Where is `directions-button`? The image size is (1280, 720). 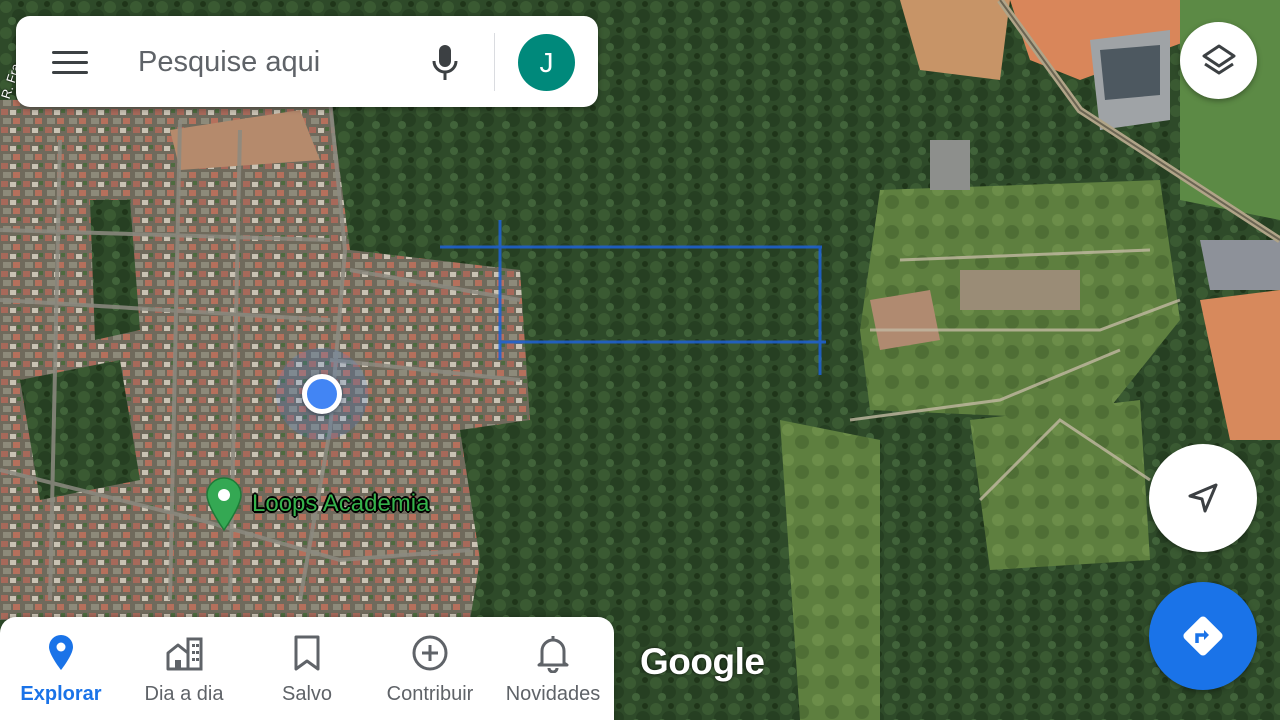
directions-button is located at coordinates (1203, 636).